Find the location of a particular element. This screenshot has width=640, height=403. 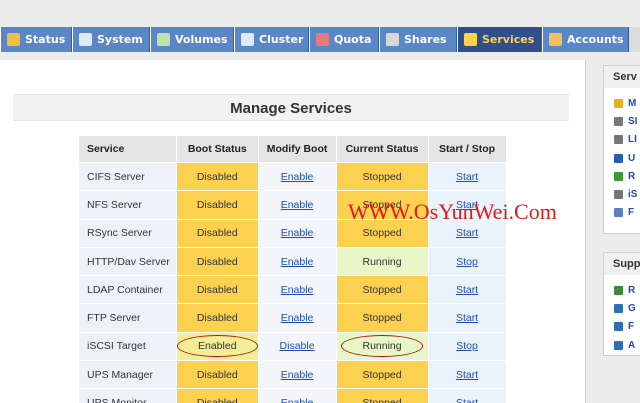

sidebar-link: U is located at coordinates (622, 158).